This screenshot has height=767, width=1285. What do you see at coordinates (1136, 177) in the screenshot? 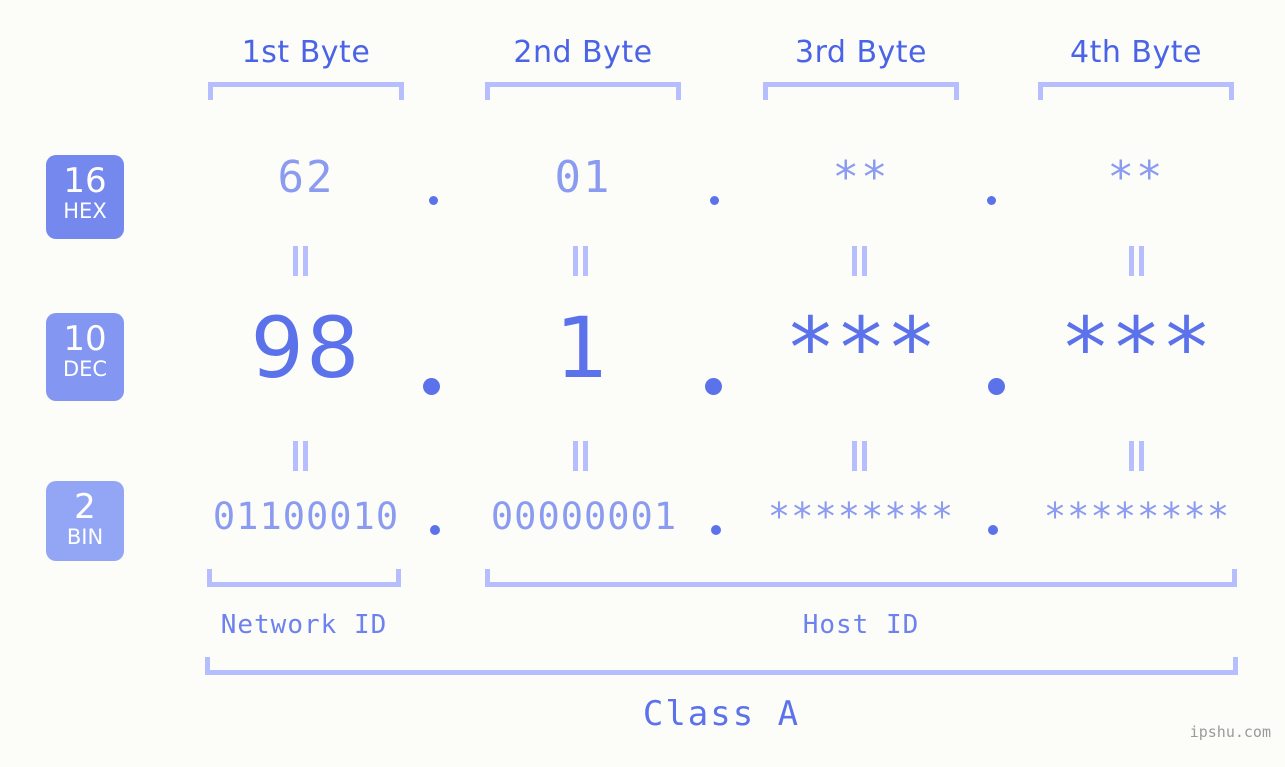
I see `hex-byte-4: **` at bounding box center [1136, 177].